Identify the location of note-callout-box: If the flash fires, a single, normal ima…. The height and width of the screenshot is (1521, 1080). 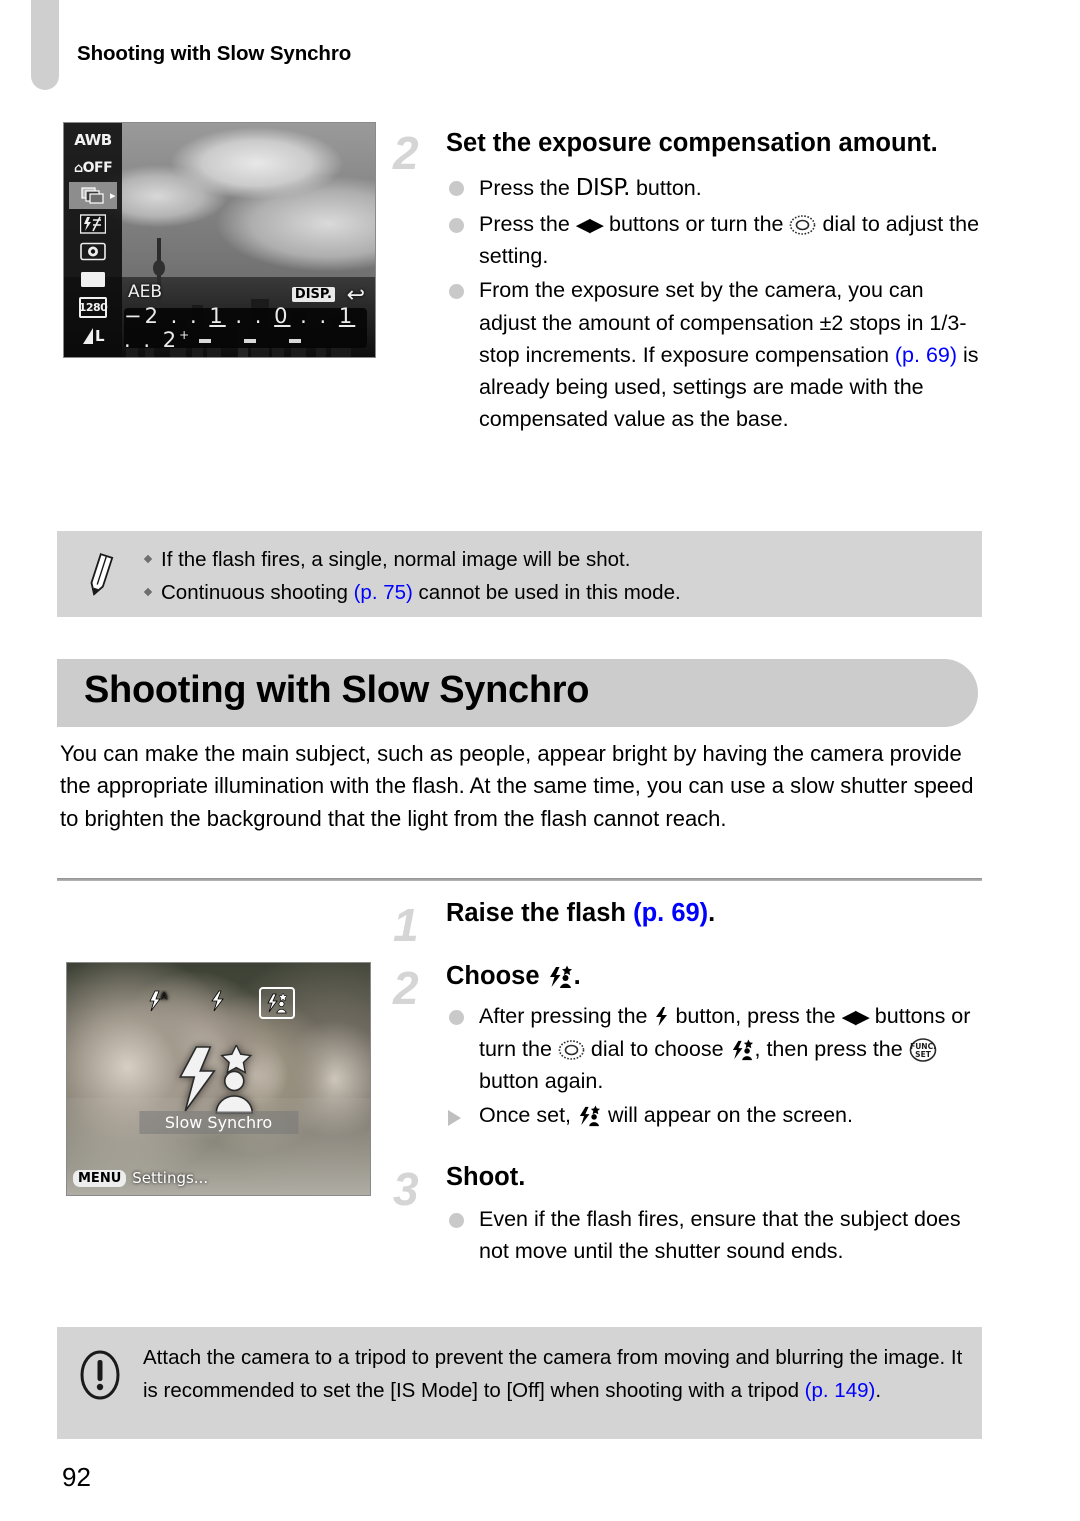
(519, 574).